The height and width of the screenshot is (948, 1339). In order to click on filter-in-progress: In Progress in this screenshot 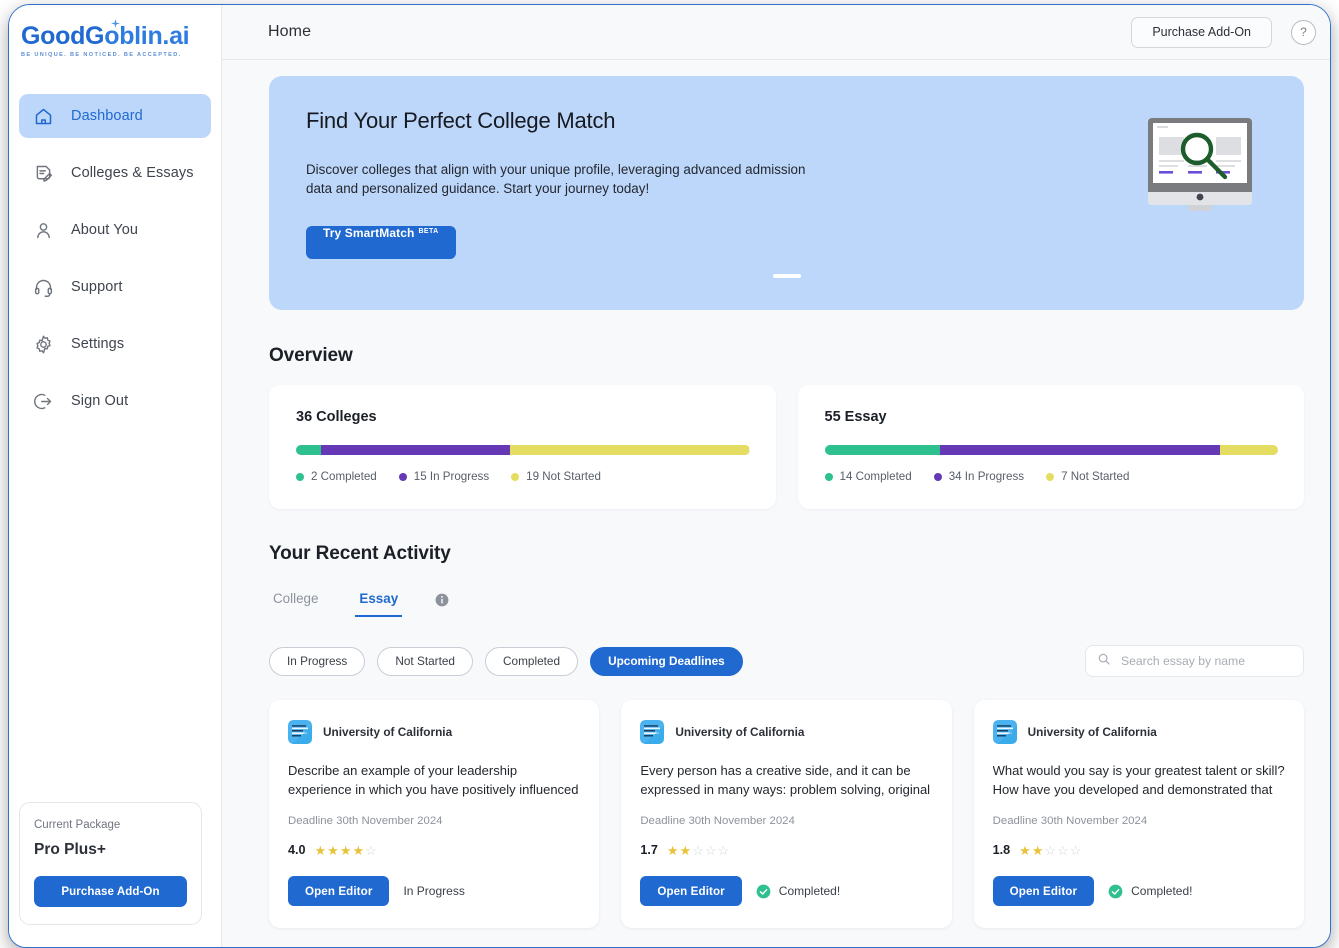, I will do `click(317, 661)`.